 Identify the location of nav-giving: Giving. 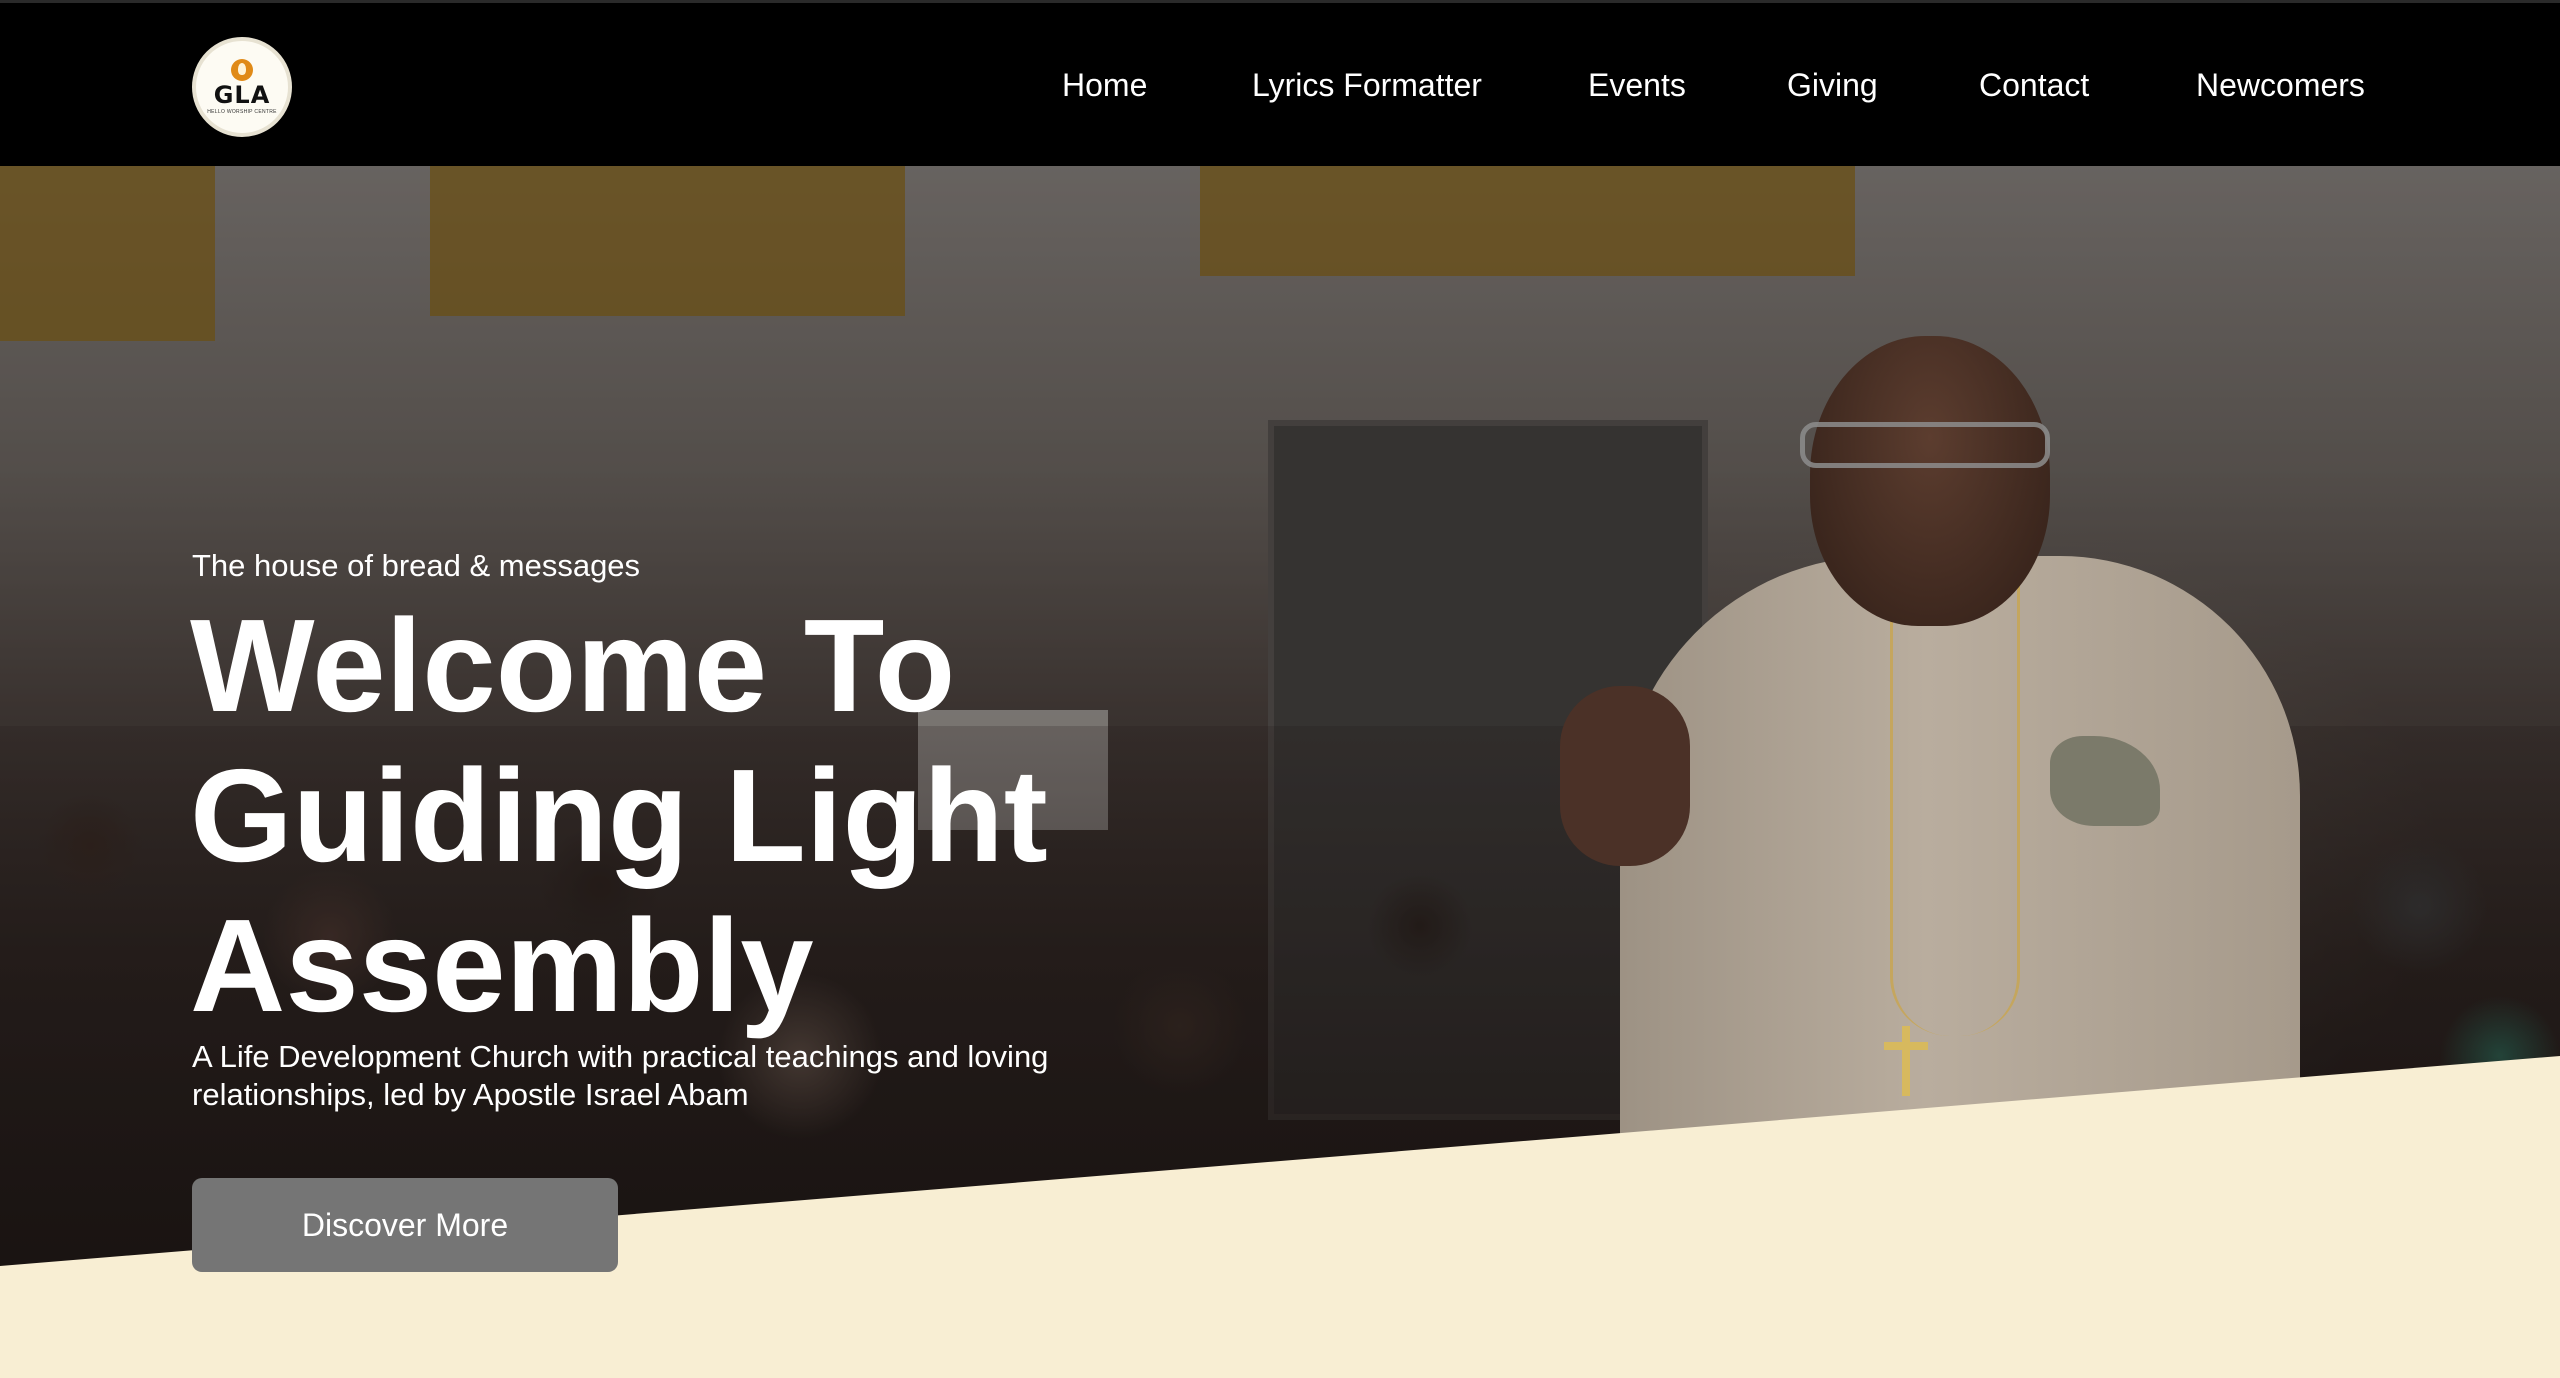
(1832, 85).